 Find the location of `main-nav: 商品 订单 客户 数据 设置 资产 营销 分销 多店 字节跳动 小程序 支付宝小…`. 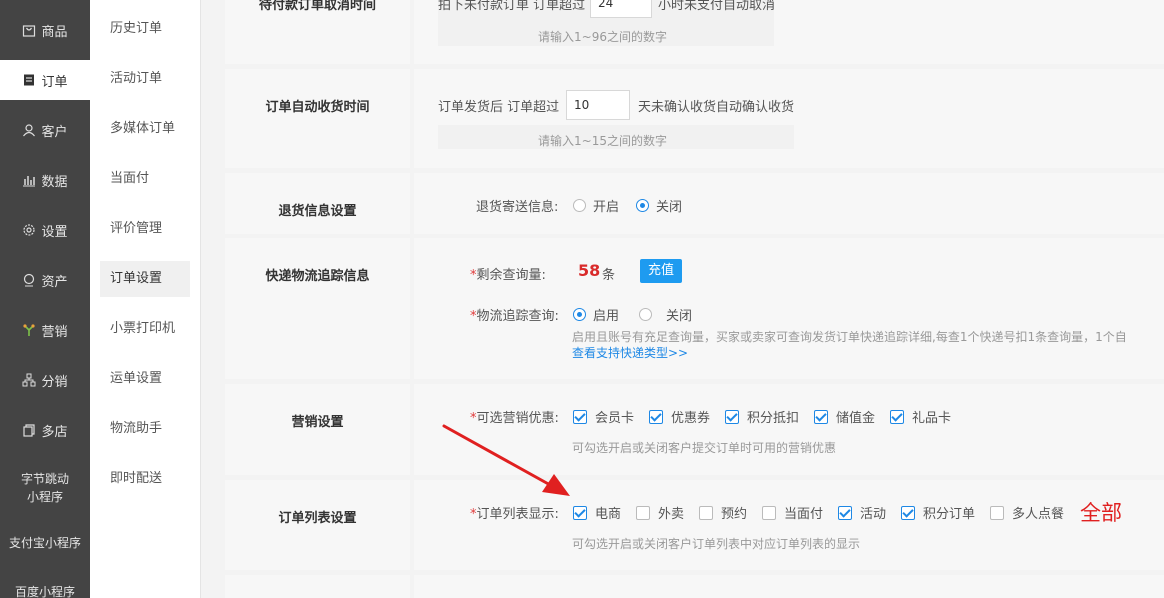

main-nav: 商品 订单 客户 数据 设置 资产 营销 分销 多店 字节跳动 小程序 支付宝小… is located at coordinates (45, 299).